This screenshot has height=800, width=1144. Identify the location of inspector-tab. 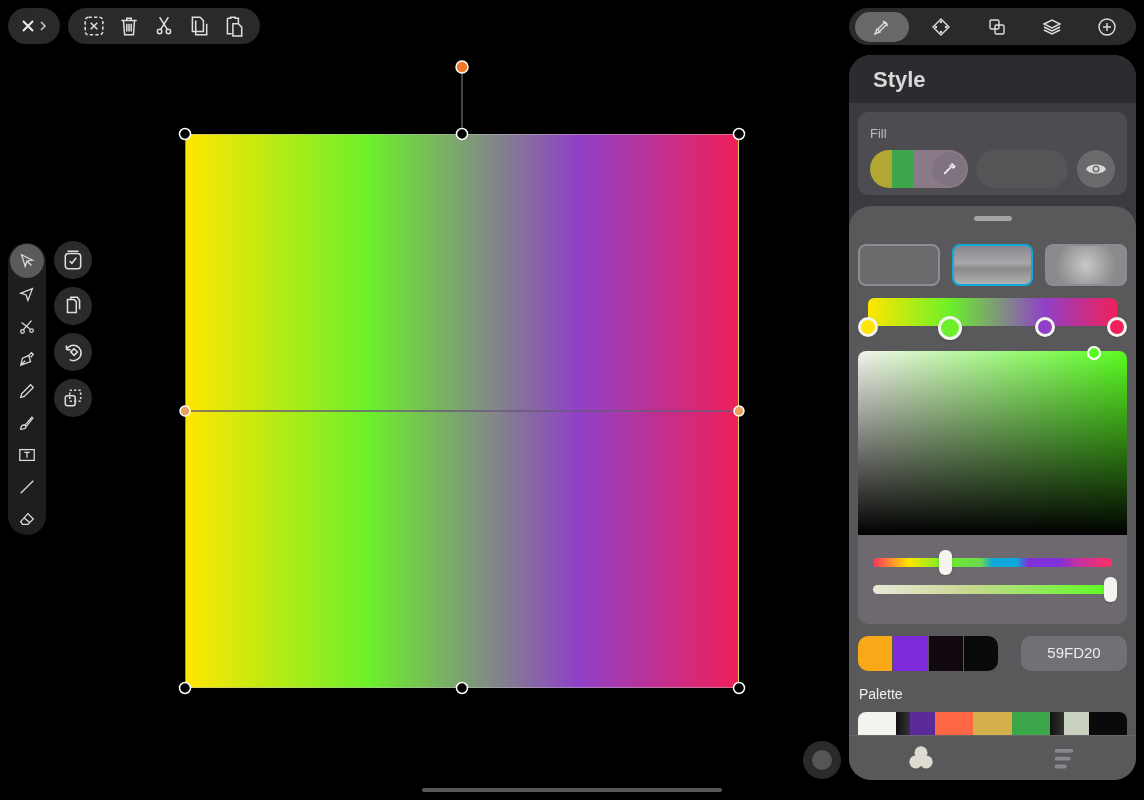
(882, 26).